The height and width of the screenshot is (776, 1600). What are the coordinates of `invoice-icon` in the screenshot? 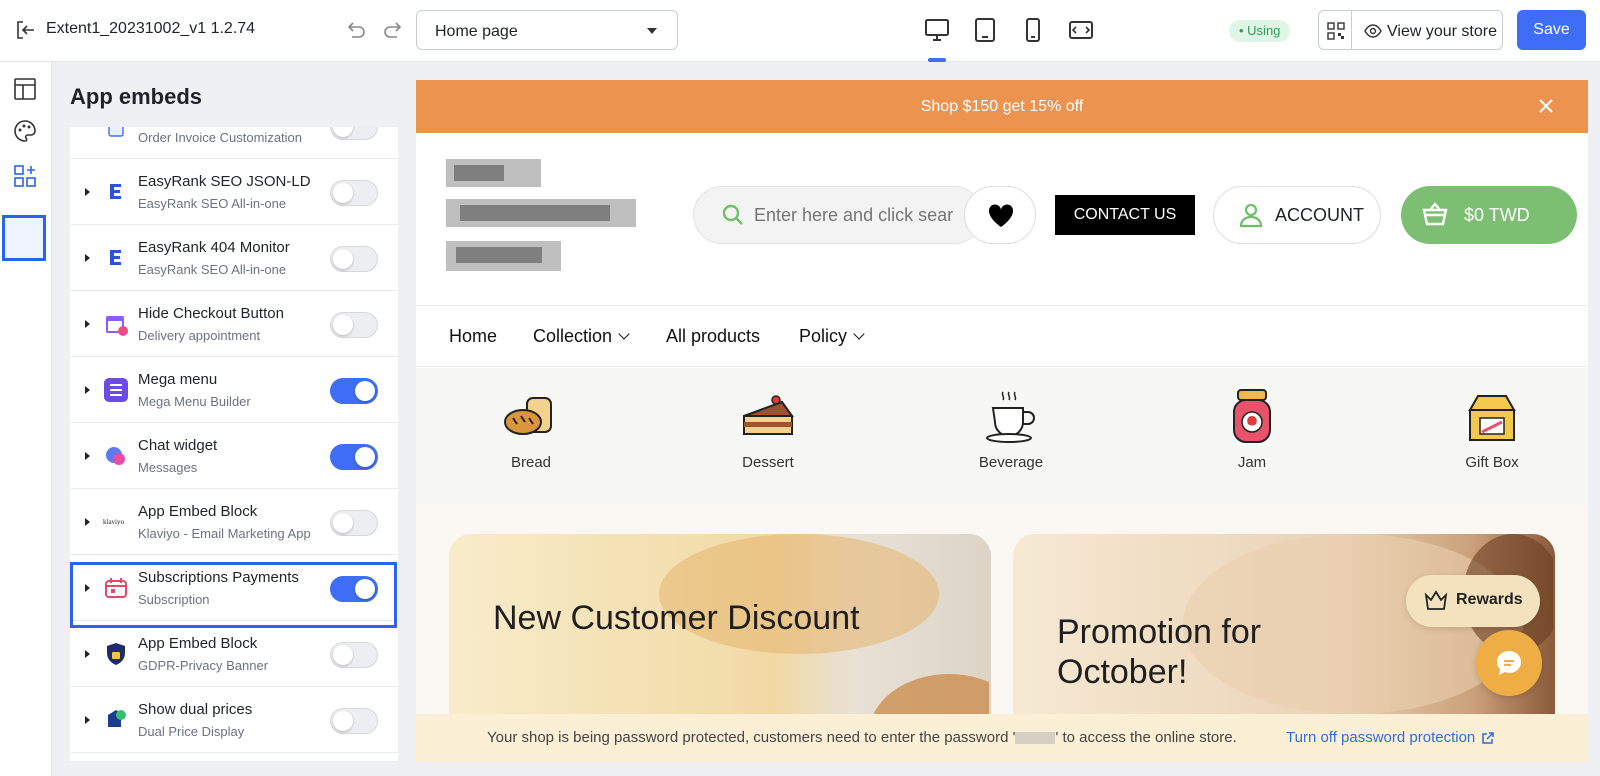 It's located at (116, 132).